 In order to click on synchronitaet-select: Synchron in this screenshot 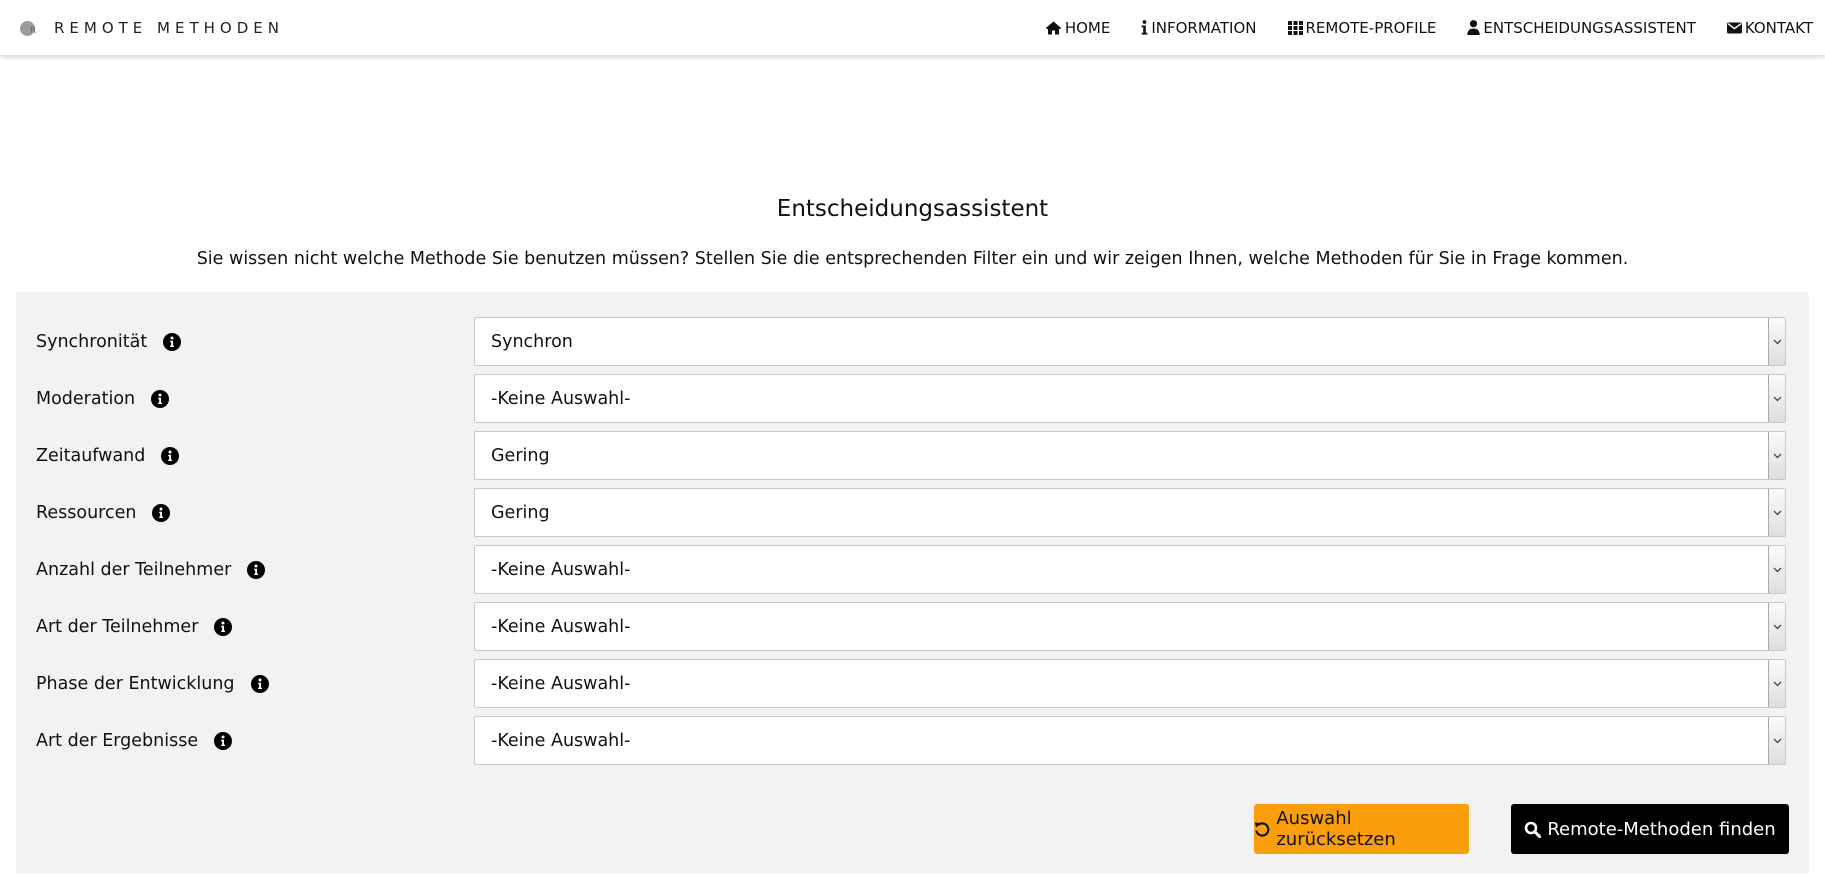, I will do `click(1130, 341)`.